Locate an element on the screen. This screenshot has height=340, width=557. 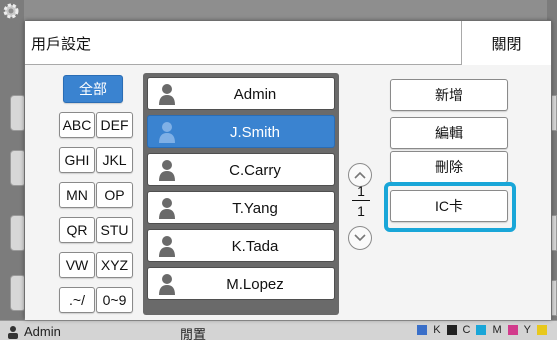
user-row-ktada: K.Tada is located at coordinates (241, 245).